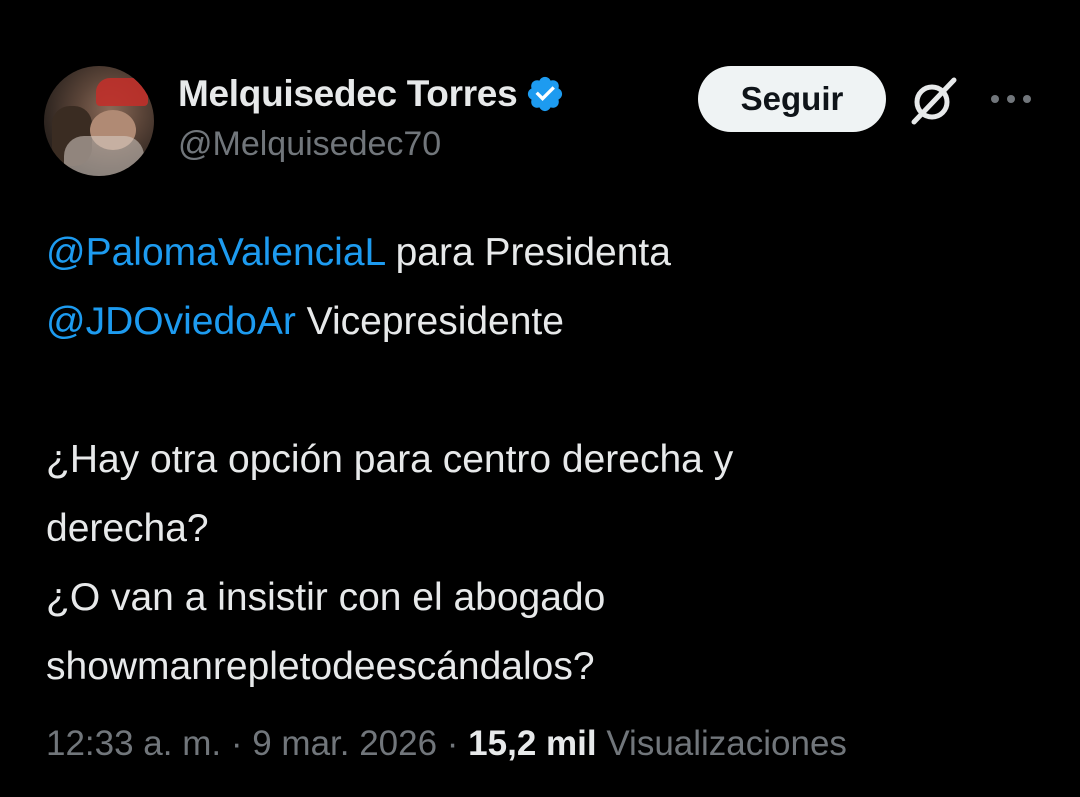 The height and width of the screenshot is (797, 1080). What do you see at coordinates (326, 597) in the screenshot?
I see `tweet-line-5: ¿O van a insistir con el abogado` at bounding box center [326, 597].